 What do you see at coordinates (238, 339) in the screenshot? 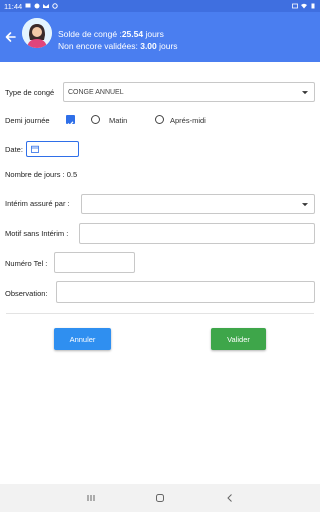
I see `valider-button: Valider` at bounding box center [238, 339].